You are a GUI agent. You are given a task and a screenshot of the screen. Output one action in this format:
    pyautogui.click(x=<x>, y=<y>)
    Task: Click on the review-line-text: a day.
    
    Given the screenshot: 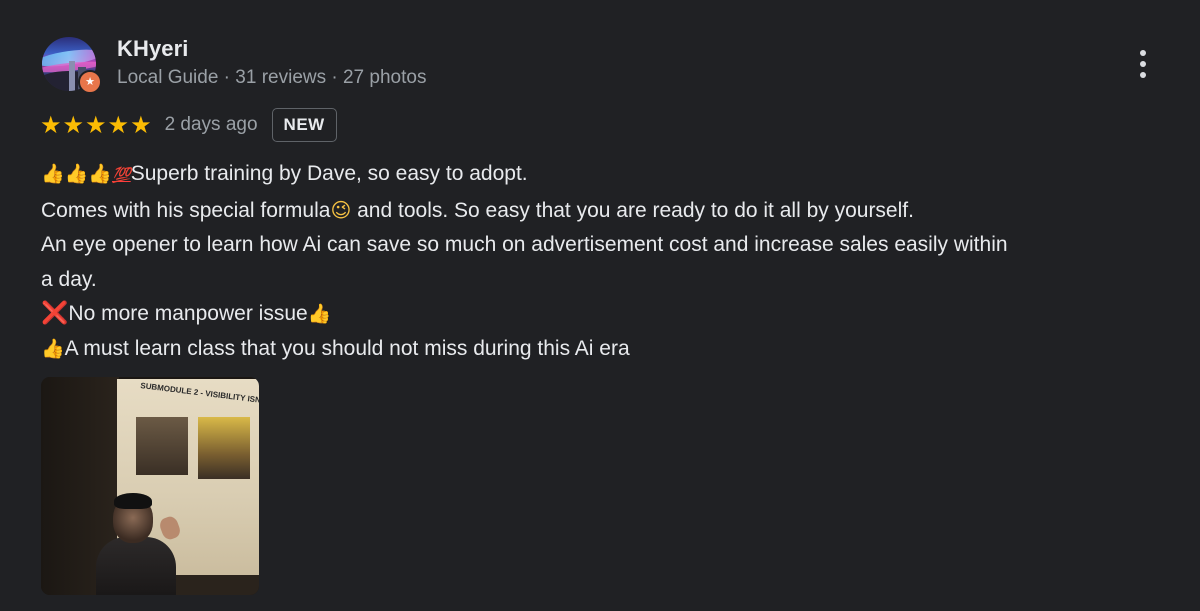 What is the action you would take?
    pyautogui.click(x=69, y=279)
    